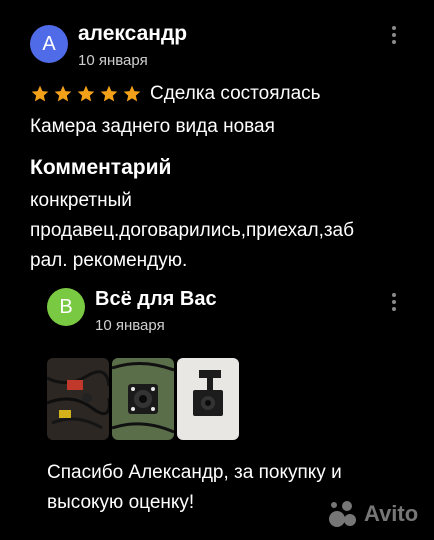 This screenshot has width=434, height=540. I want to click on author-name: александр, so click(132, 34).